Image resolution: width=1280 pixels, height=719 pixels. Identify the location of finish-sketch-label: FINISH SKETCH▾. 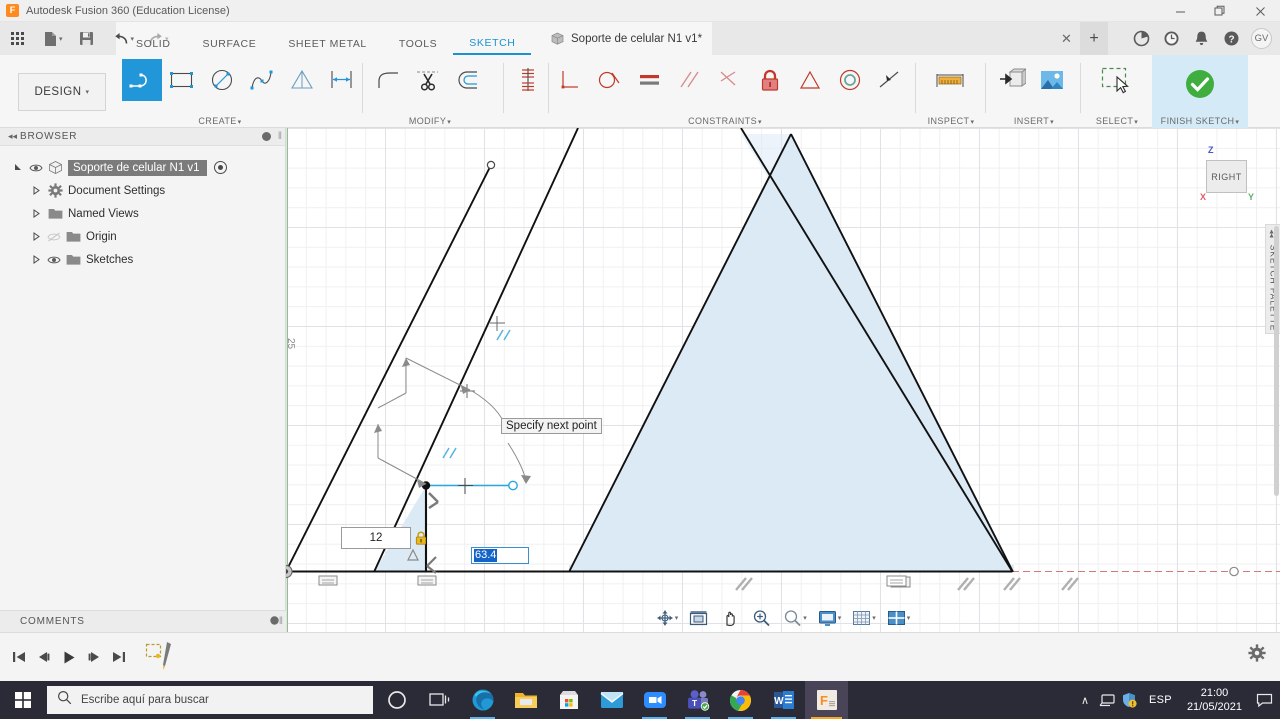
(1200, 121).